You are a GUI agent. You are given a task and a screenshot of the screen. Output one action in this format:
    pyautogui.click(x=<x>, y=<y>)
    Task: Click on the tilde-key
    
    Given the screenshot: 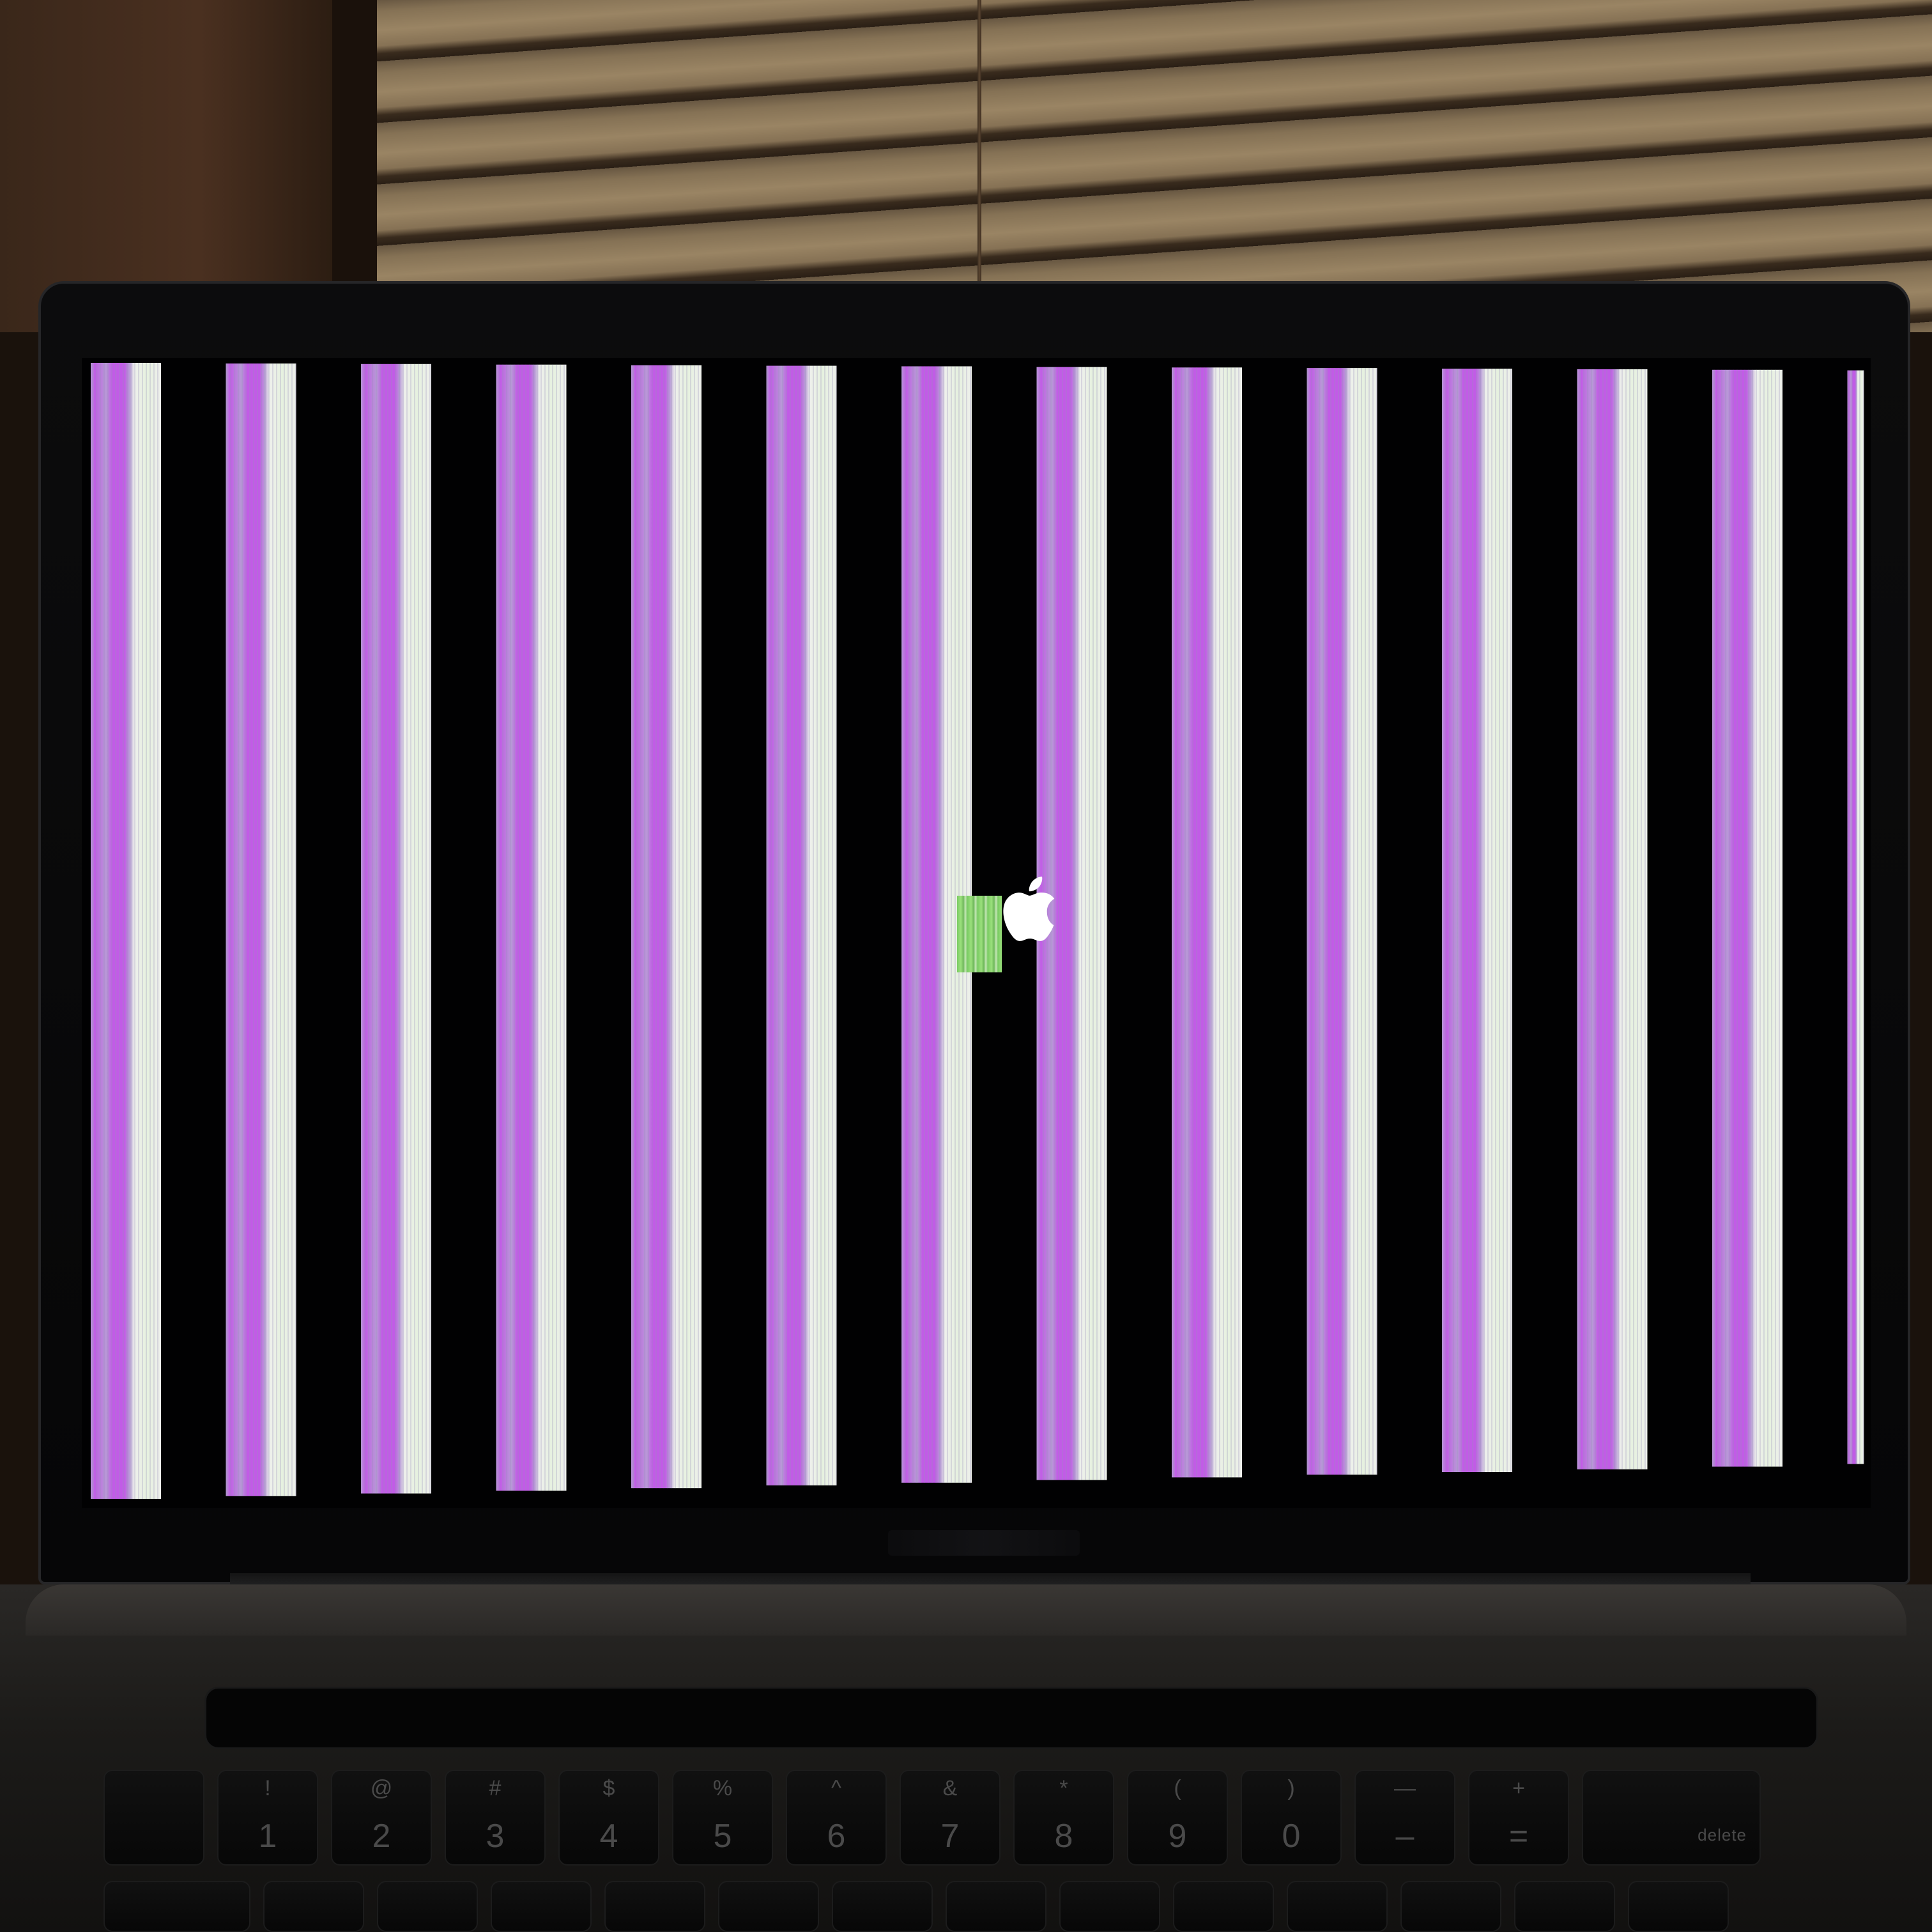 What is the action you would take?
    pyautogui.click(x=153, y=1818)
    